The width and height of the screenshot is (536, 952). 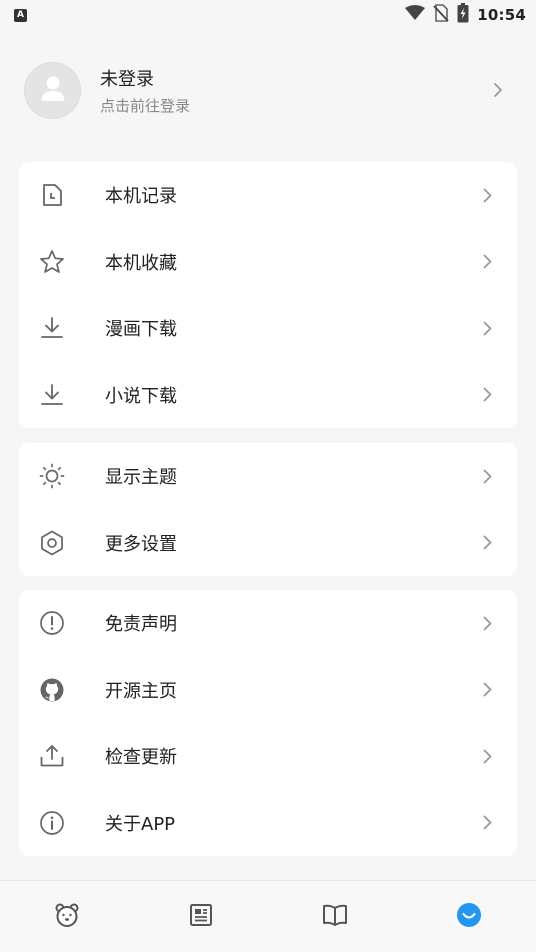 I want to click on bear-icon, so click(x=67, y=917).